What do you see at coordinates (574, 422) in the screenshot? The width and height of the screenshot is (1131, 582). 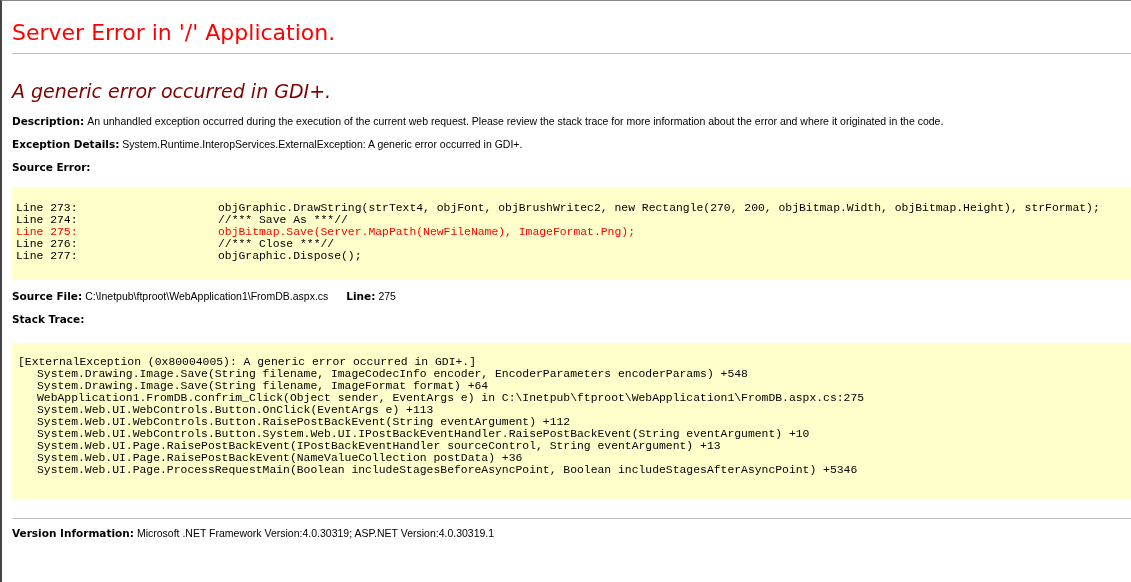 I see `stack-frame: System.Web.UI.WebControls.Button.RaisePostBackEvent(String eventArgument) +112` at bounding box center [574, 422].